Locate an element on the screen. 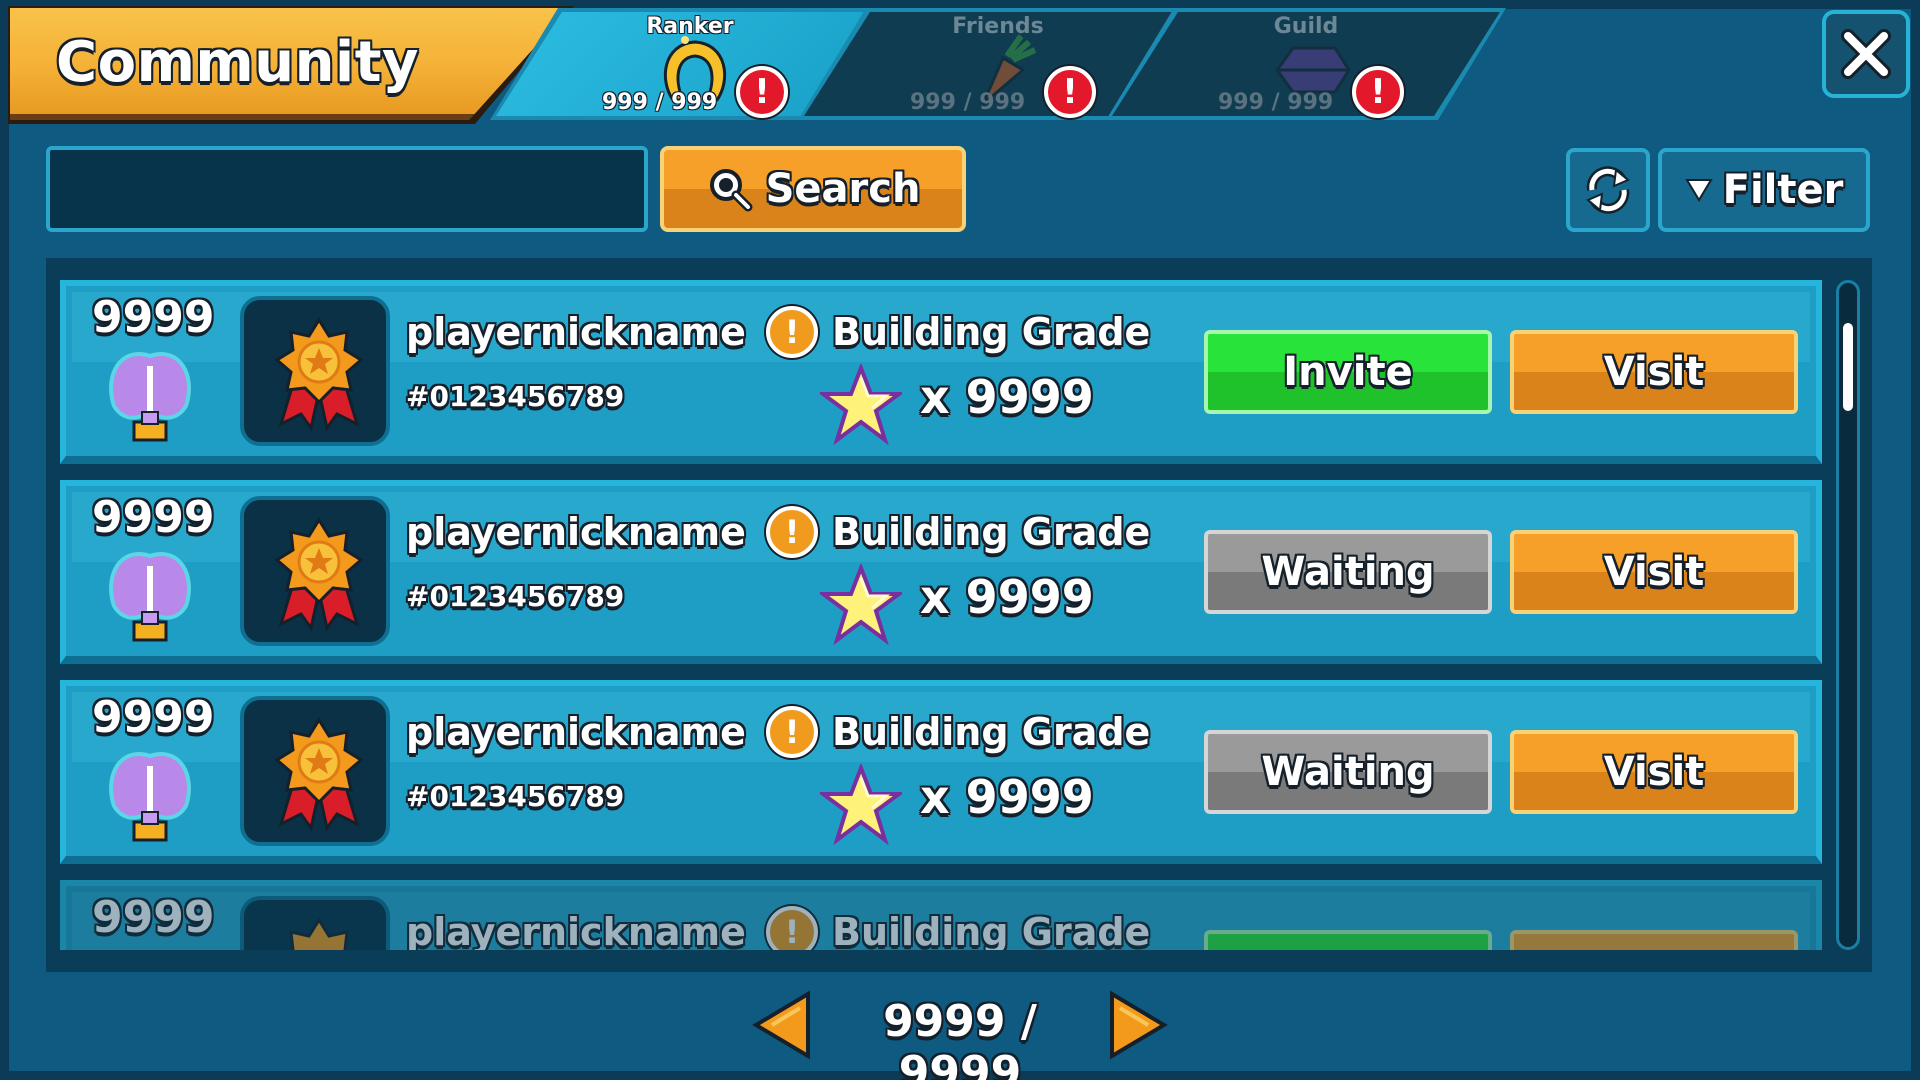 This screenshot has width=1920, height=1080. search-button: Search is located at coordinates (813, 189).